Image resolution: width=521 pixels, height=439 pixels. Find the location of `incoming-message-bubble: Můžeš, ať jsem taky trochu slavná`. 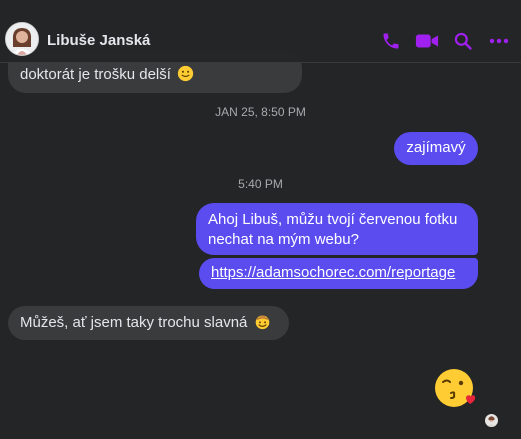

incoming-message-bubble: Můžeš, ať jsem taky trochu slavná is located at coordinates (148, 323).